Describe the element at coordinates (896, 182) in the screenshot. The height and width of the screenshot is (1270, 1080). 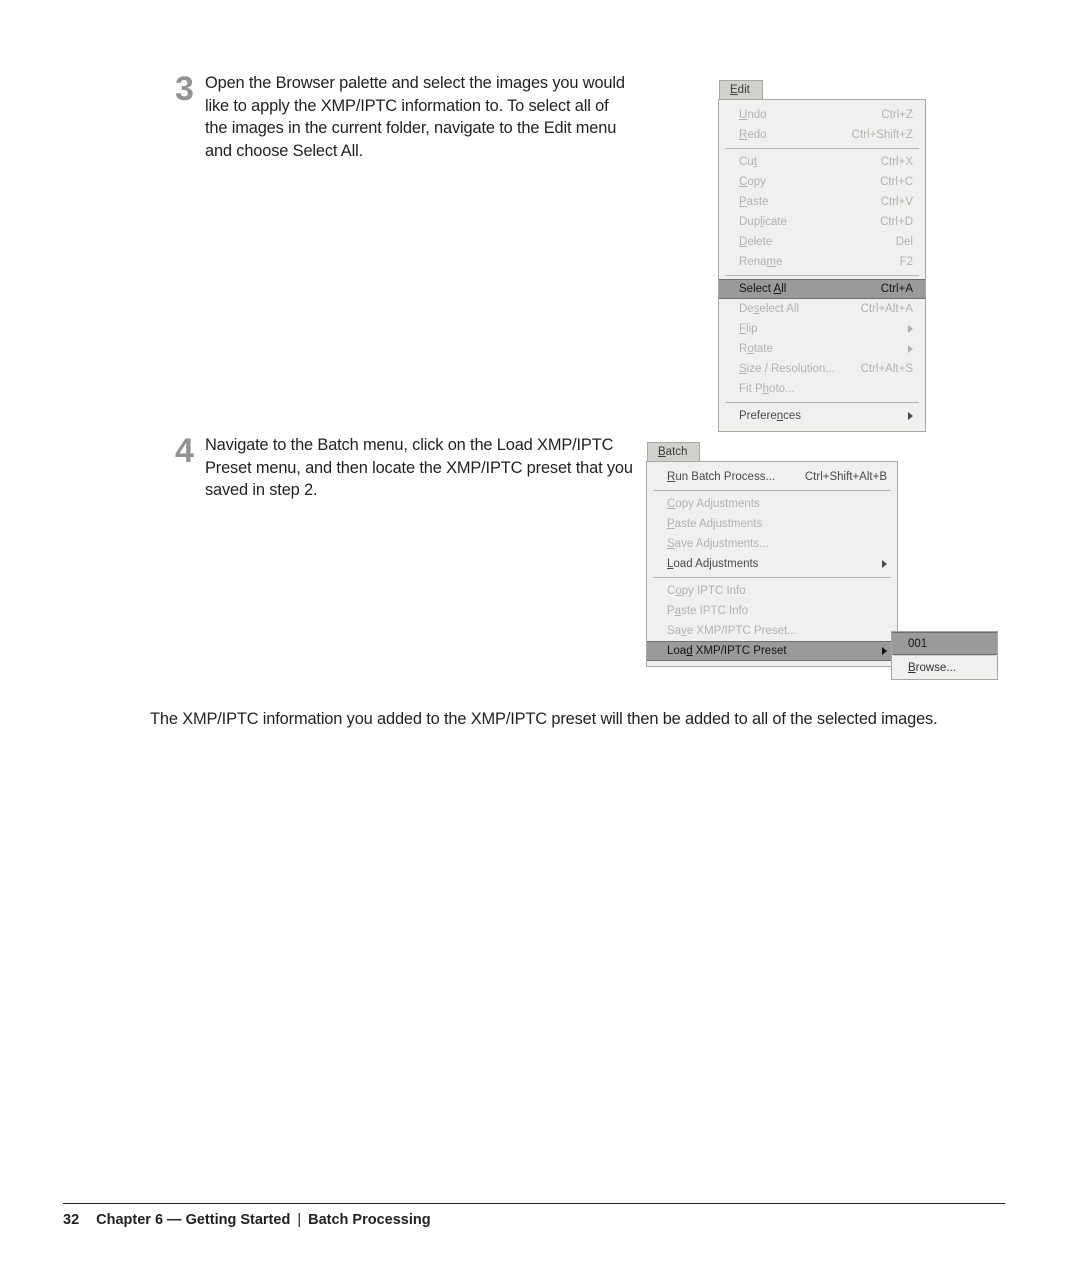
I see `menu-item-shortcut: Ctrl+C` at that location.